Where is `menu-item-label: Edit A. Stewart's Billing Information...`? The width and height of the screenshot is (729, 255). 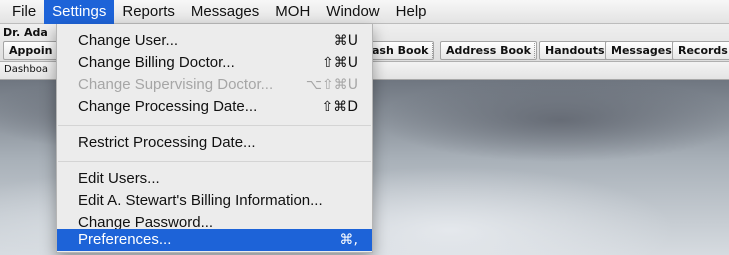 menu-item-label: Edit A. Stewart's Billing Information... is located at coordinates (200, 200).